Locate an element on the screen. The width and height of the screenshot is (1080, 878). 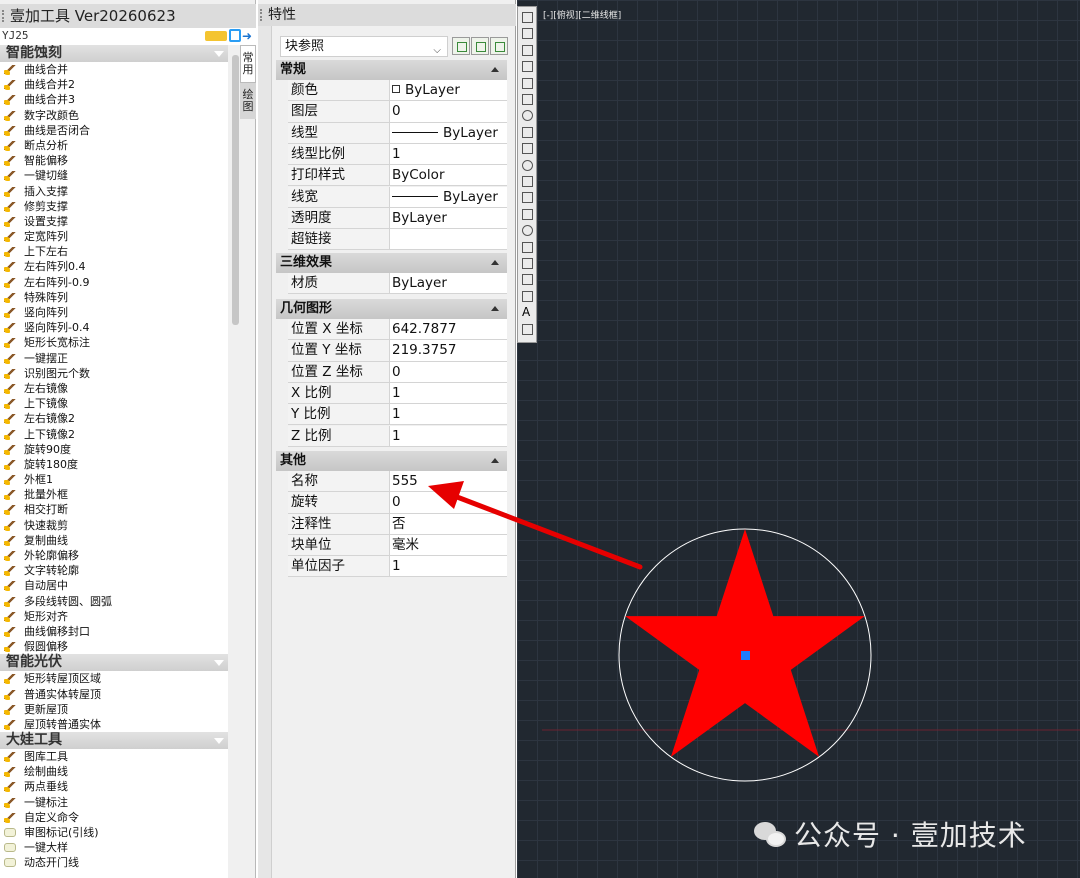
property-row: 线宽 ByLayer is located at coordinates (397, 197).